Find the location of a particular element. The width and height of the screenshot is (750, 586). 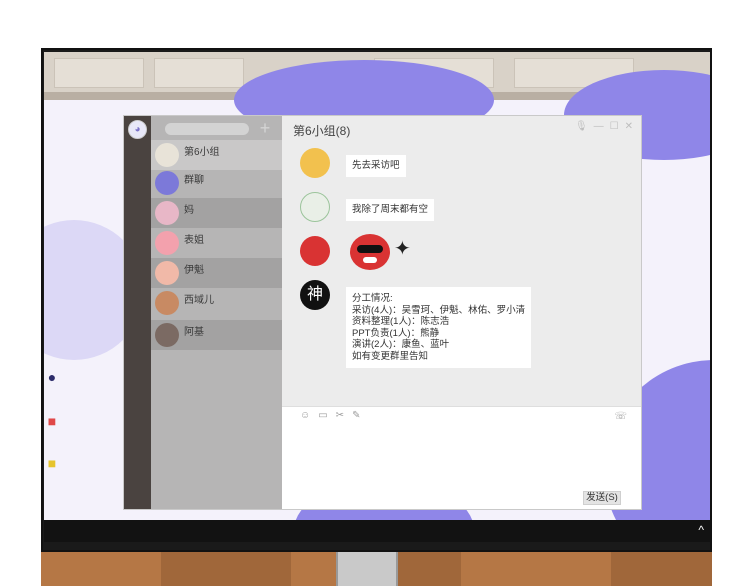

desktop-app-icon-3: ■ is located at coordinates (52, 463).